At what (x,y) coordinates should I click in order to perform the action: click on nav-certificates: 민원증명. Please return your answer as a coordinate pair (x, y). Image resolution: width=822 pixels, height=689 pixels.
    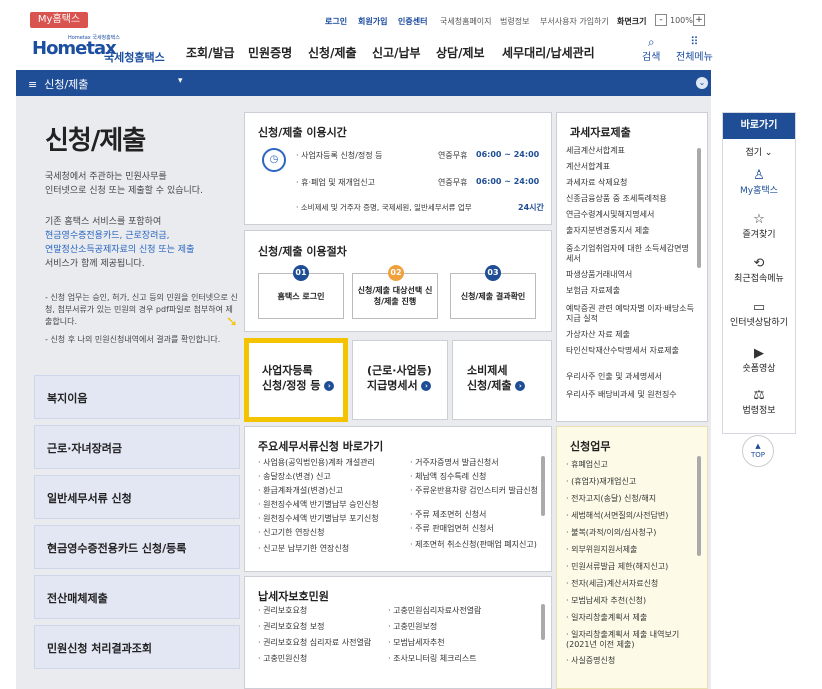
    Looking at the image, I should click on (270, 52).